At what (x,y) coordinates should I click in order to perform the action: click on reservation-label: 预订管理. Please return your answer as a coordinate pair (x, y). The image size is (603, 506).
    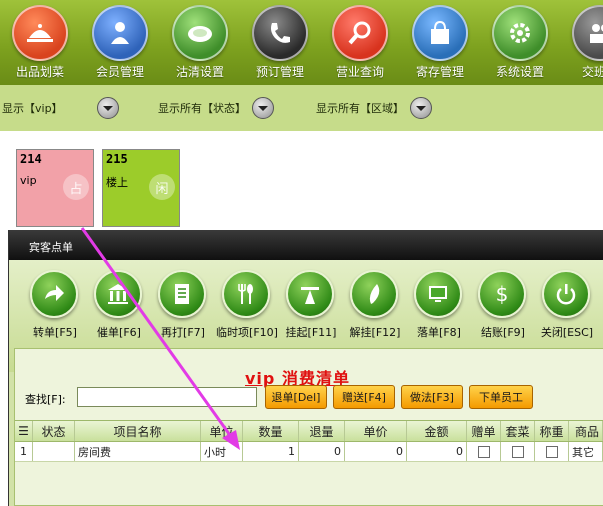
    Looking at the image, I should click on (279, 72).